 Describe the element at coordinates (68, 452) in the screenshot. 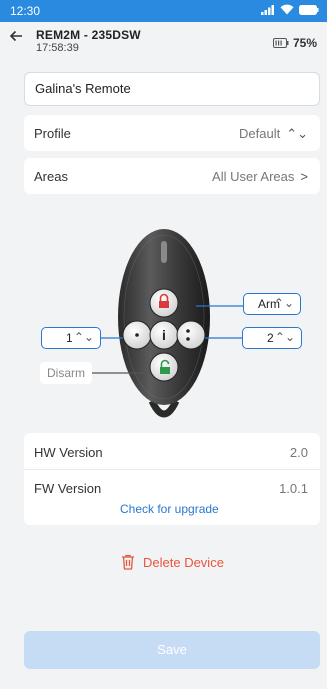

I see `hw-version-label: HW Version` at that location.